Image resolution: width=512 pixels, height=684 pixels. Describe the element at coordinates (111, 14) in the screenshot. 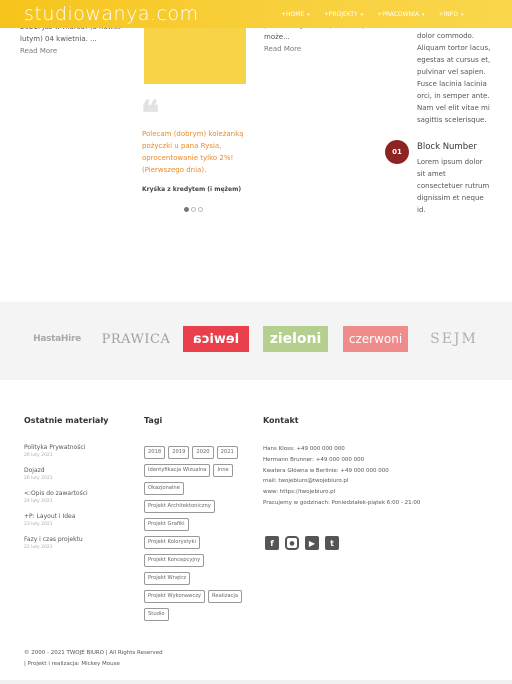

I see `site-logo: studiowanya.com` at that location.